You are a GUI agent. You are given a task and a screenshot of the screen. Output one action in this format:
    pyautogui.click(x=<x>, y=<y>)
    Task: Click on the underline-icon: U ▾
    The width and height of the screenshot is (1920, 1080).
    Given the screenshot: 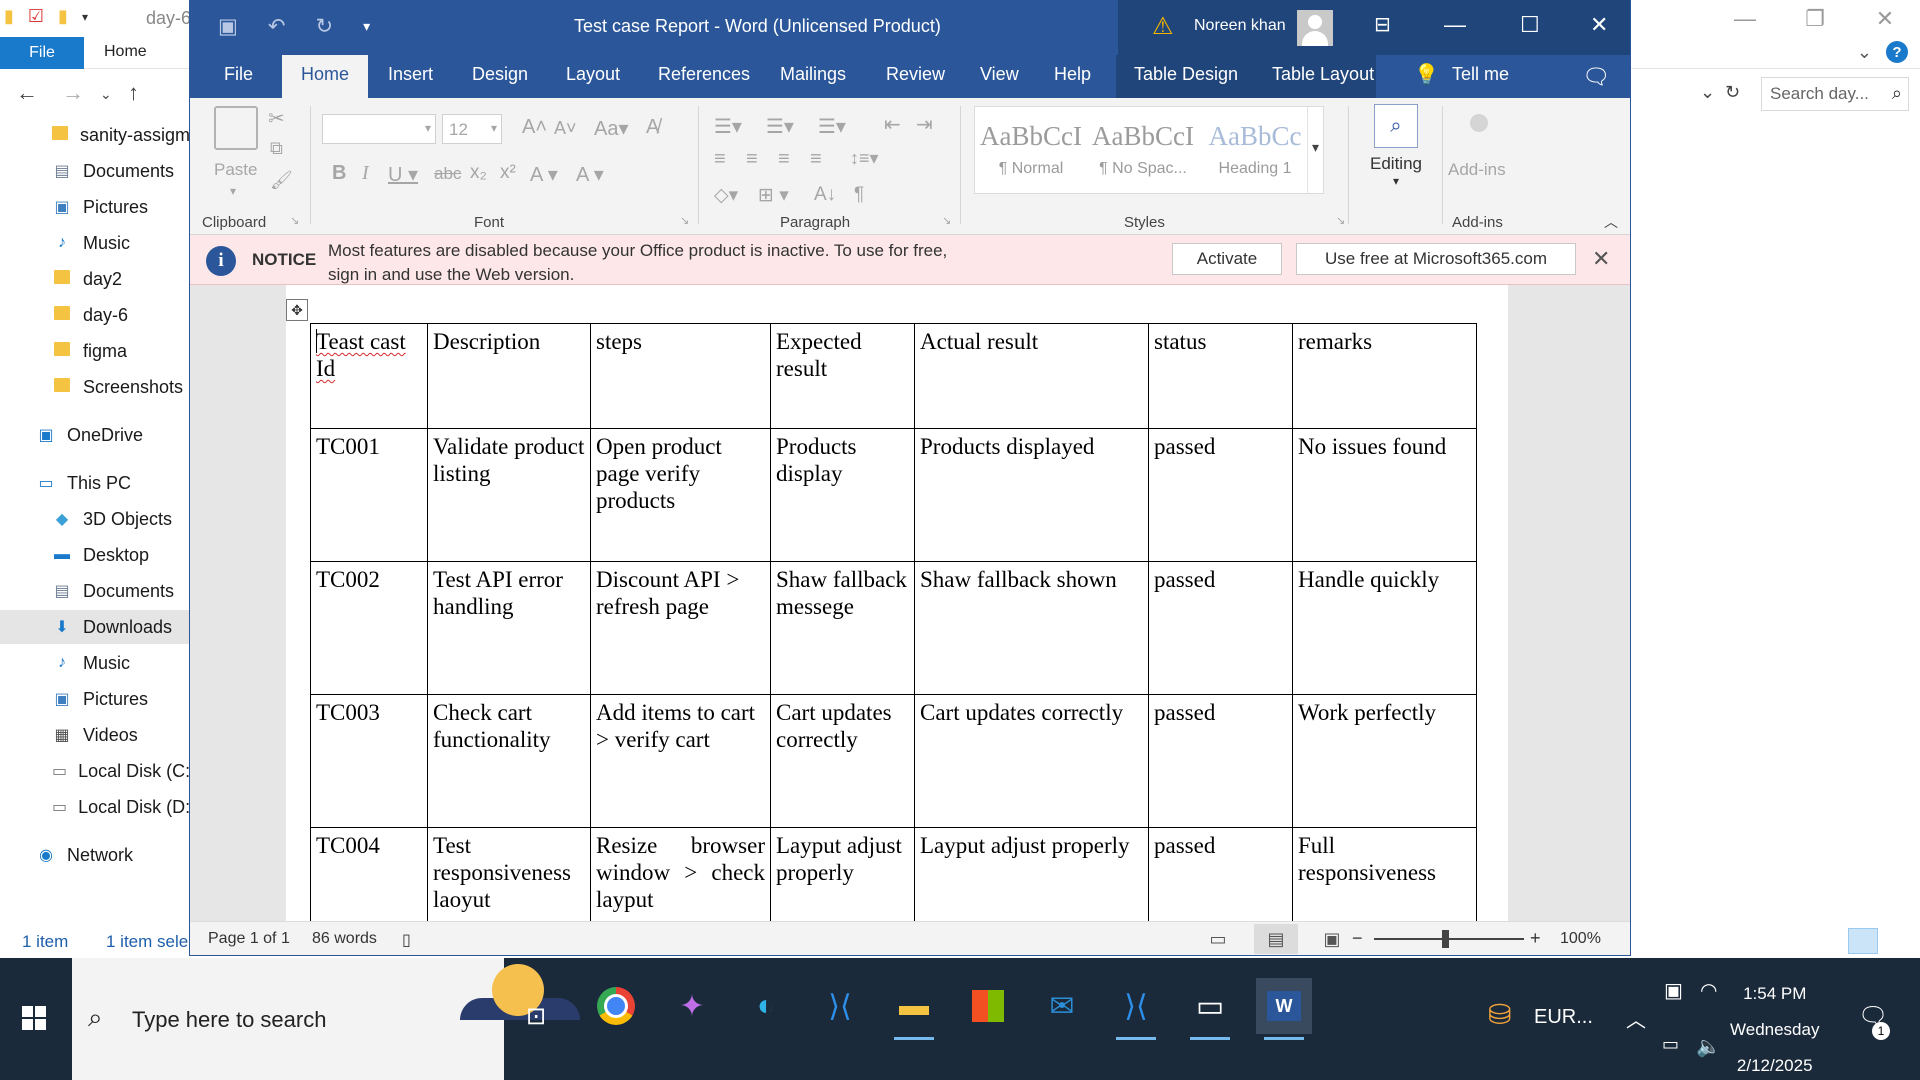 What is the action you would take?
    pyautogui.click(x=403, y=174)
    